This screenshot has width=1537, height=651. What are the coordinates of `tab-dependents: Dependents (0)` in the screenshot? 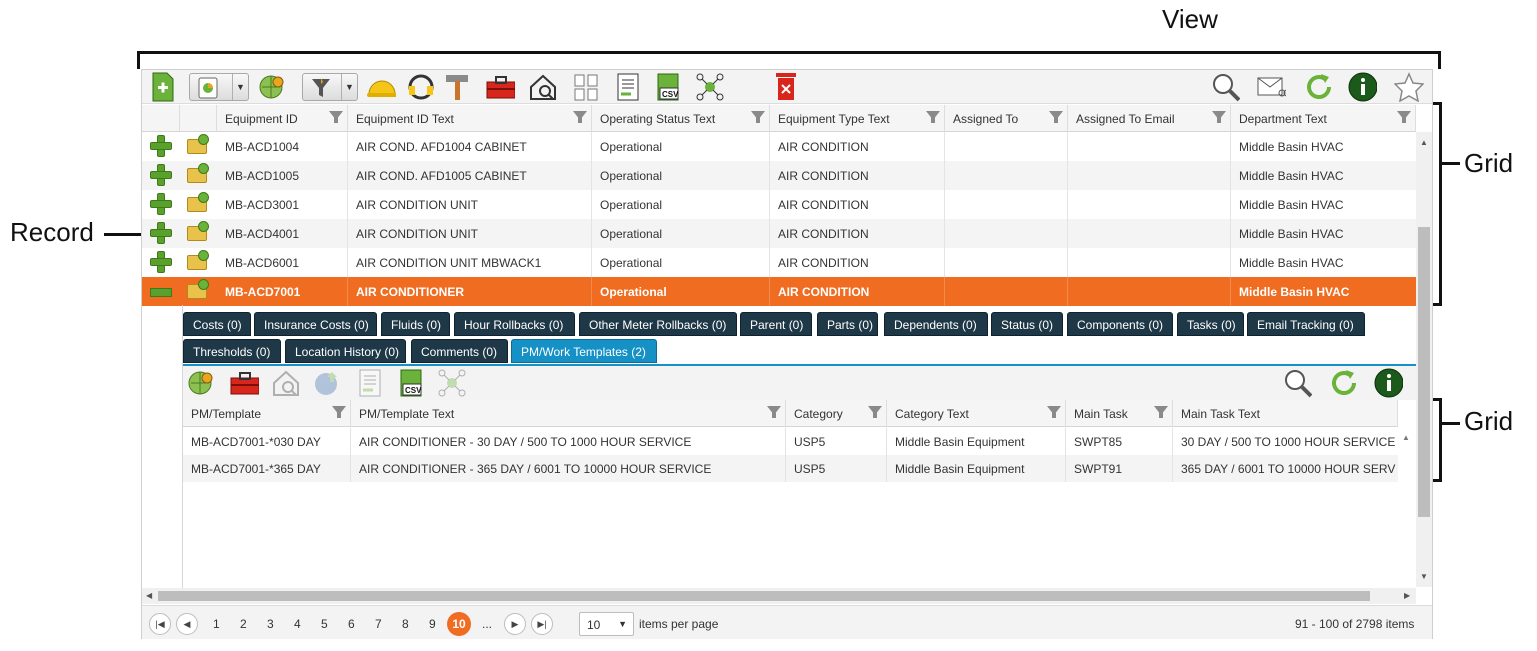 It's located at (936, 324).